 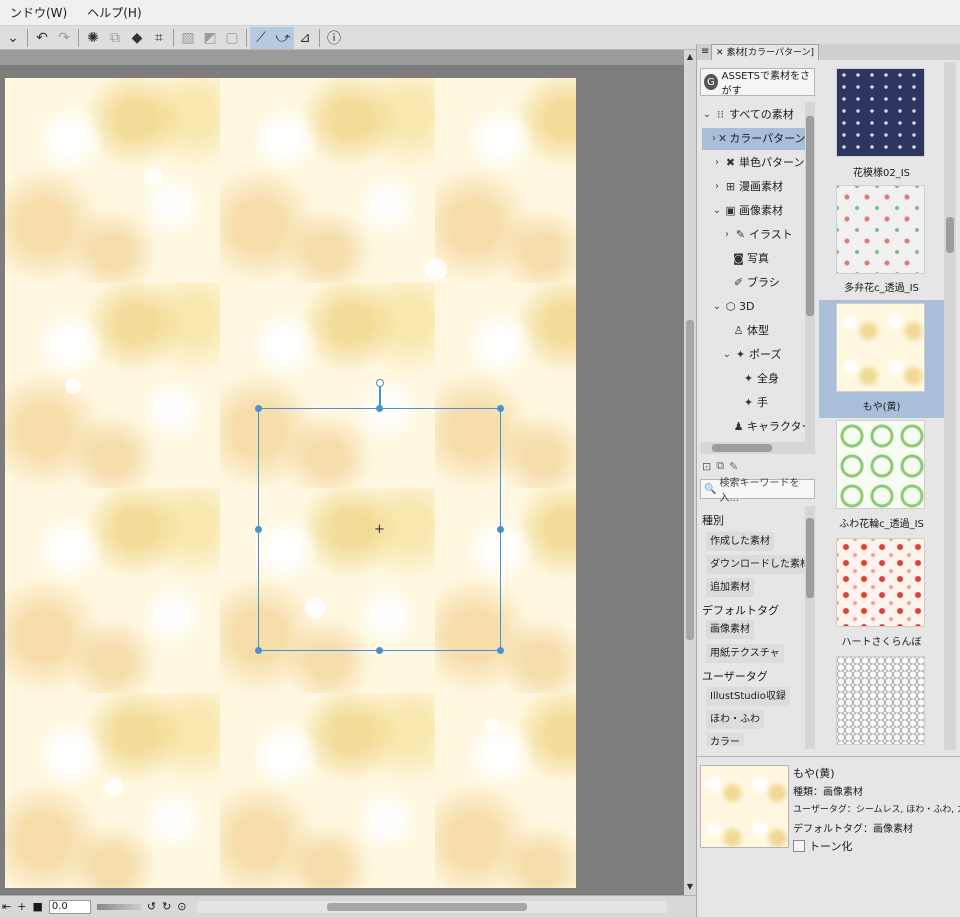 What do you see at coordinates (93, 38) in the screenshot?
I see `loading-icon: ✺` at bounding box center [93, 38].